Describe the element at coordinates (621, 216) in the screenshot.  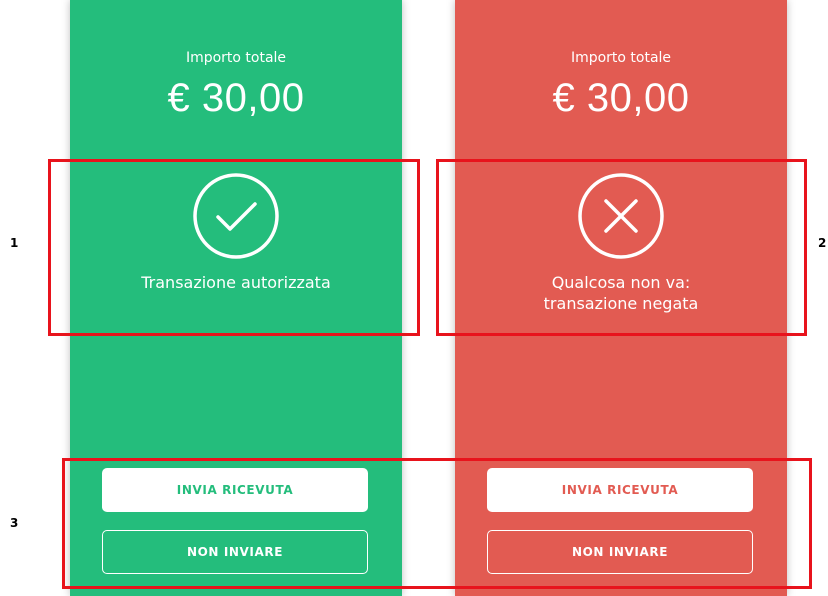
I see `x-circle-icon` at that location.